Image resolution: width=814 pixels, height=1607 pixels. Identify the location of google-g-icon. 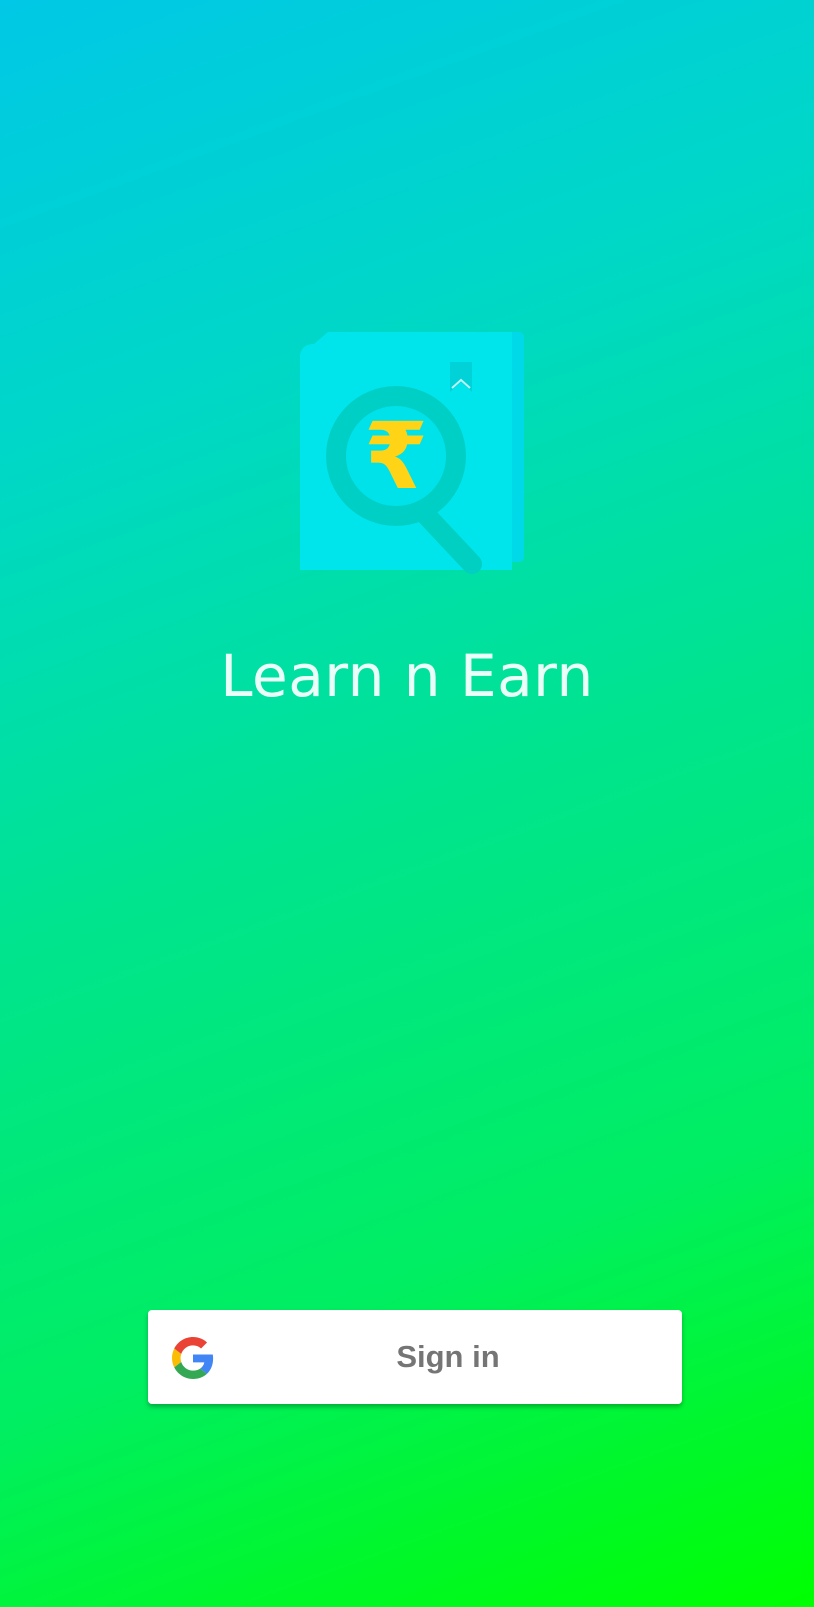
(193, 1358).